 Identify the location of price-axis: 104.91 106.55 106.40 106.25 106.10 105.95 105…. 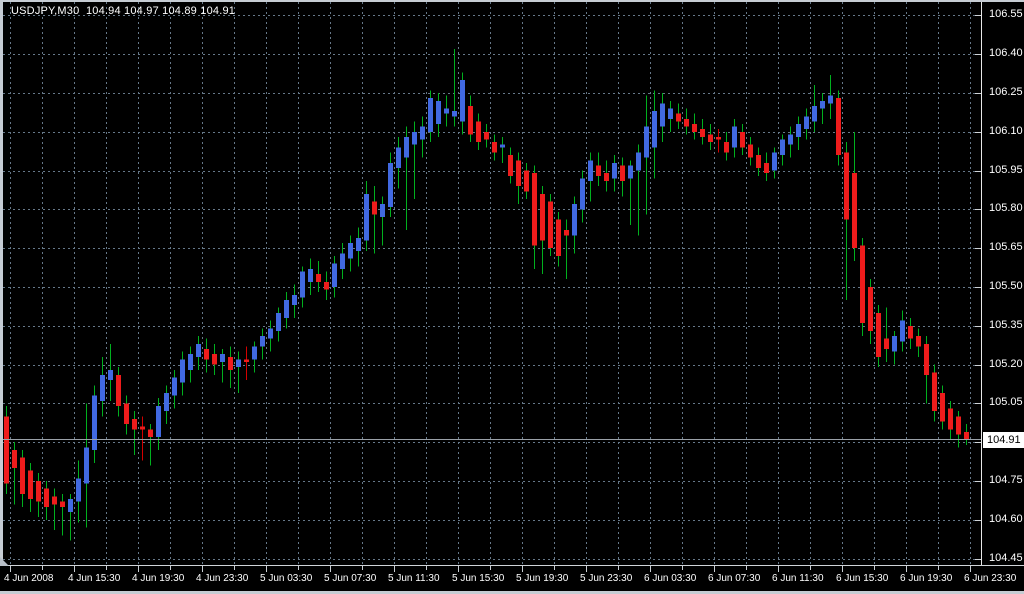
(1002, 283).